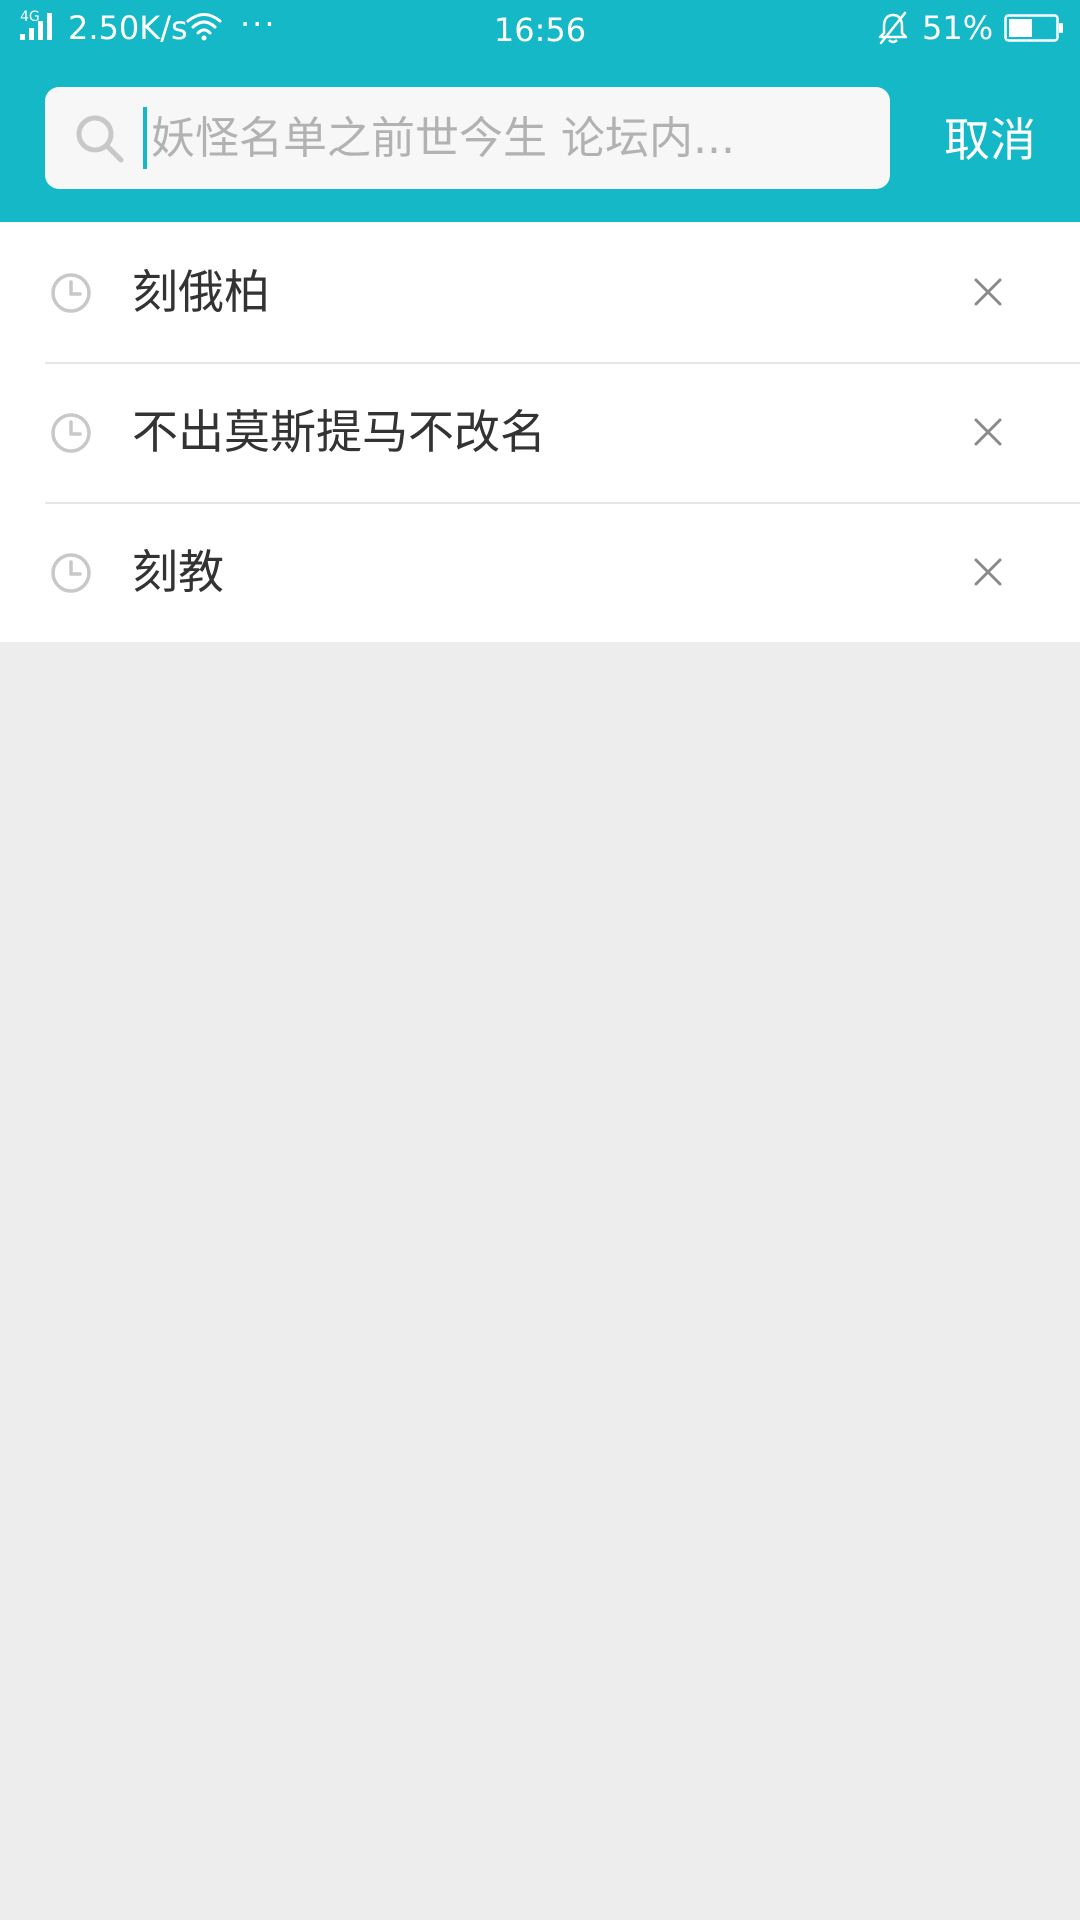  I want to click on search-icon, so click(100, 139).